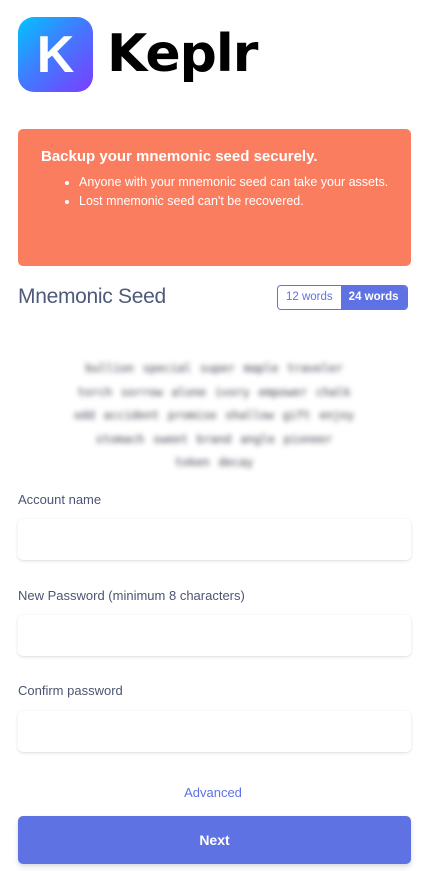 This screenshot has height=871, width=426. What do you see at coordinates (92, 296) in the screenshot?
I see `mnemonic-title: Mnemonic Seed` at bounding box center [92, 296].